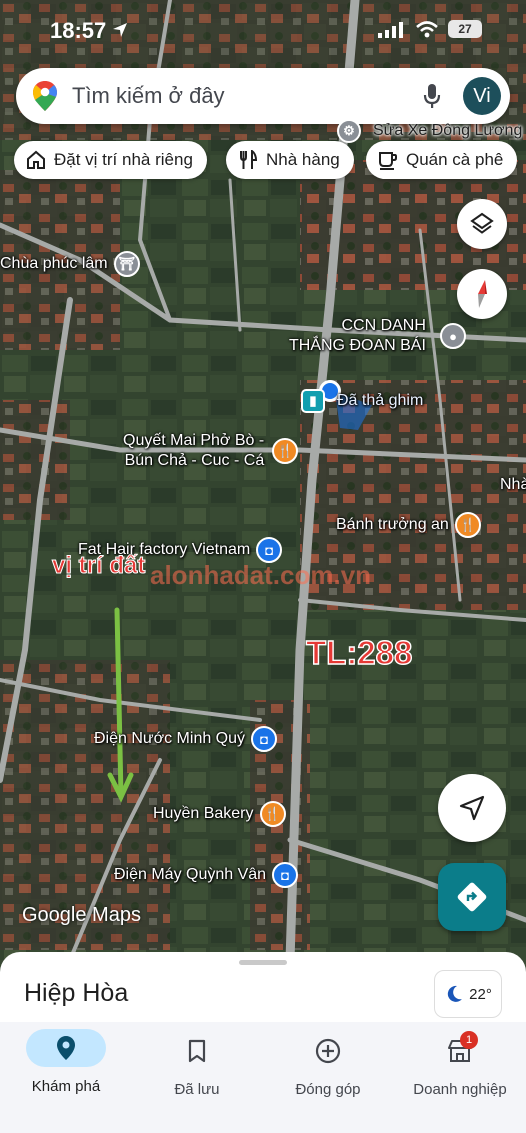 The height and width of the screenshot is (1133, 526). What do you see at coordinates (465, 29) in the screenshot?
I see `battery-indicator: 27` at bounding box center [465, 29].